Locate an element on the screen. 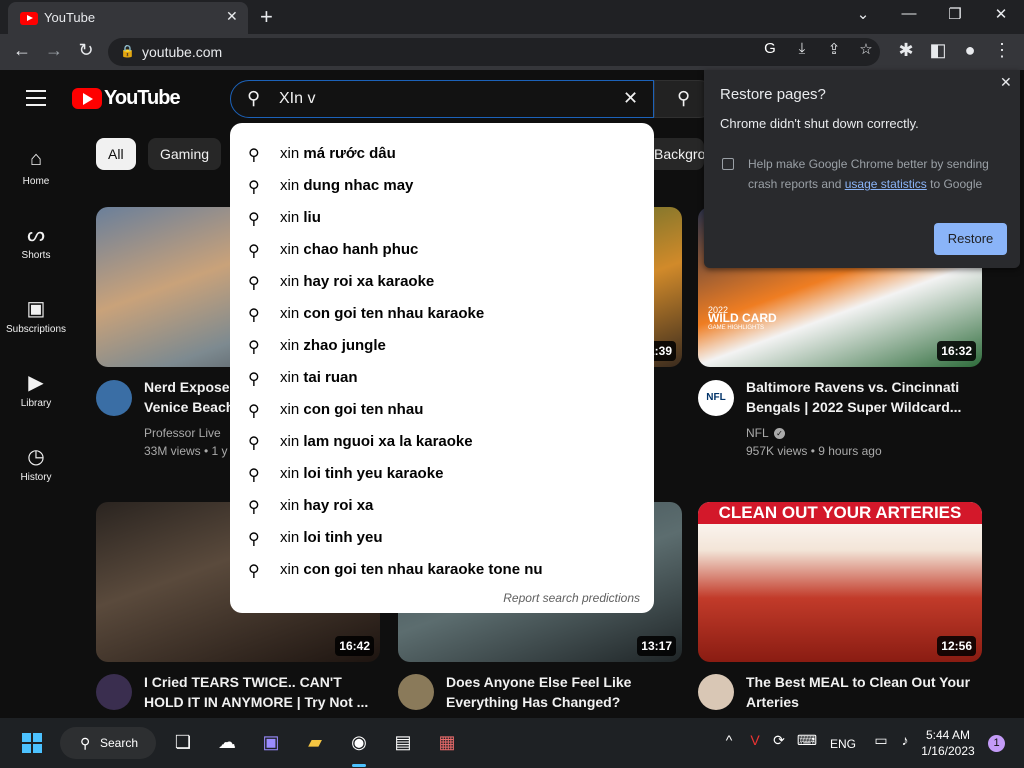 This screenshot has height=768, width=1024. suggestion-item: ⚲ xin má rước dâu is located at coordinates (442, 154).